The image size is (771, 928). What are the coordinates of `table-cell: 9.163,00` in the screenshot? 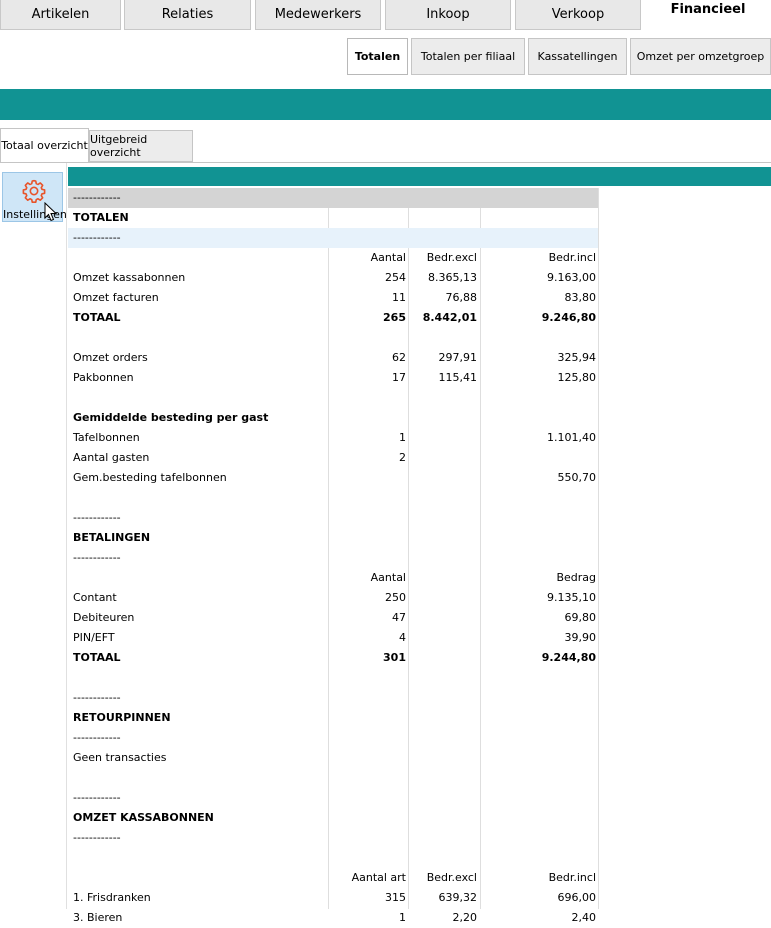 It's located at (571, 277).